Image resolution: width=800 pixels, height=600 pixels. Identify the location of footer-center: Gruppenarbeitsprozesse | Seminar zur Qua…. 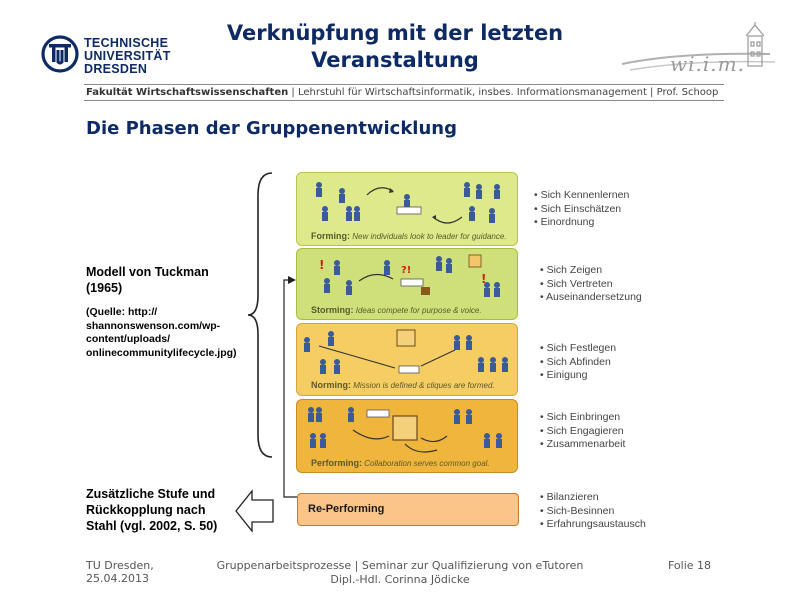
(400, 573).